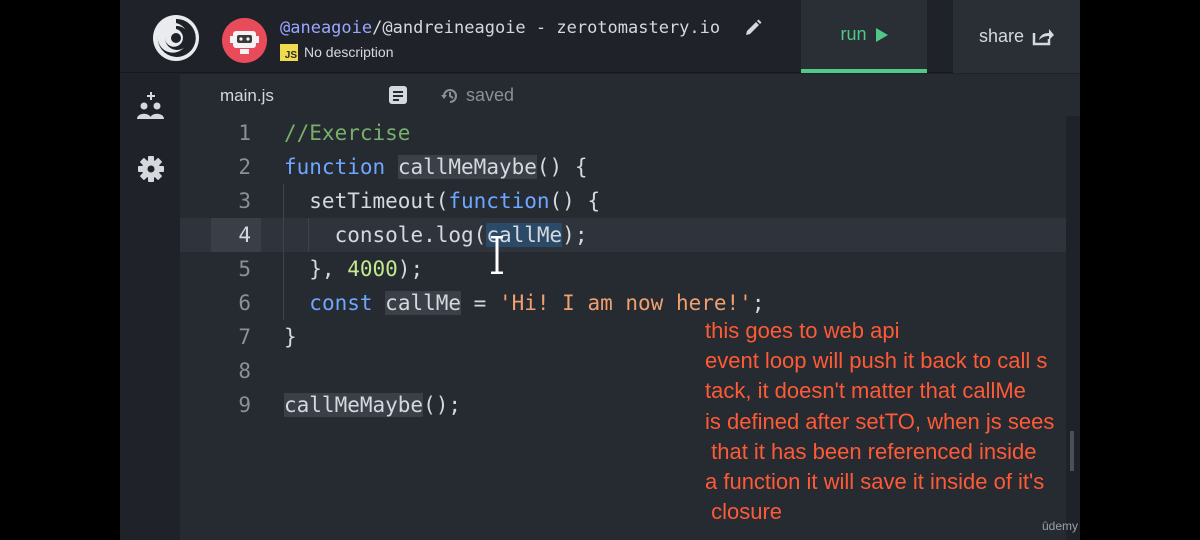  I want to click on line-code: function callMeMaybe() {, so click(435, 167).